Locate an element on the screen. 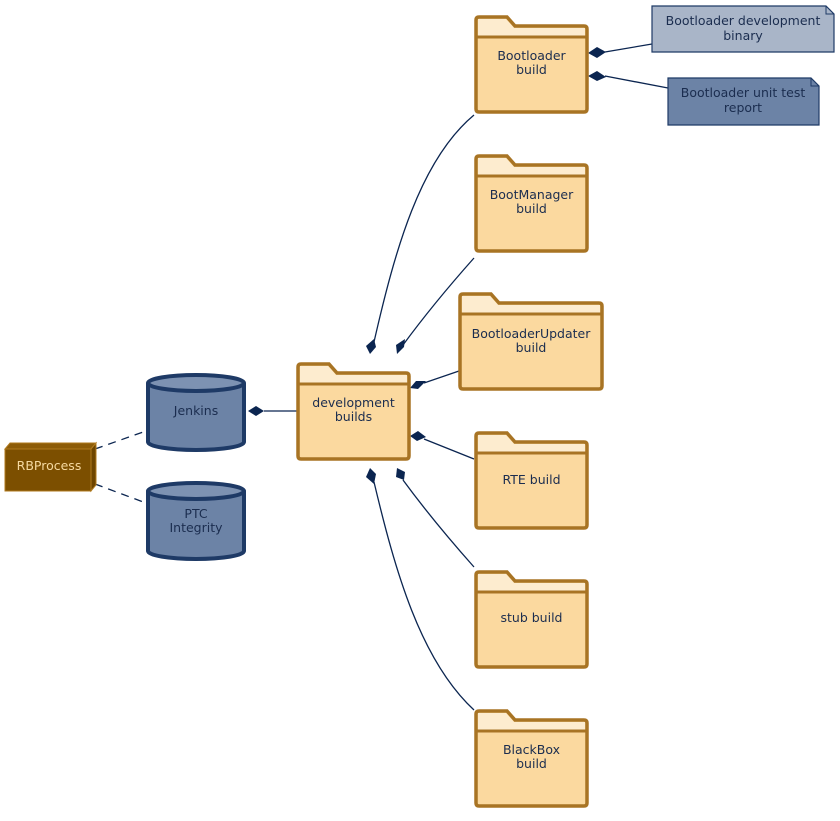 The width and height of the screenshot is (840, 821). link-bootloader-report is located at coordinates (636, 82).